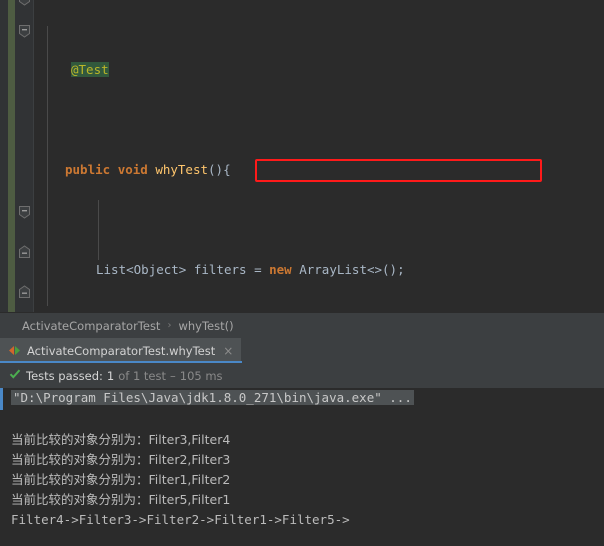 This screenshot has height=546, width=604. What do you see at coordinates (111, 269) in the screenshot?
I see `type-List: List` at bounding box center [111, 269].